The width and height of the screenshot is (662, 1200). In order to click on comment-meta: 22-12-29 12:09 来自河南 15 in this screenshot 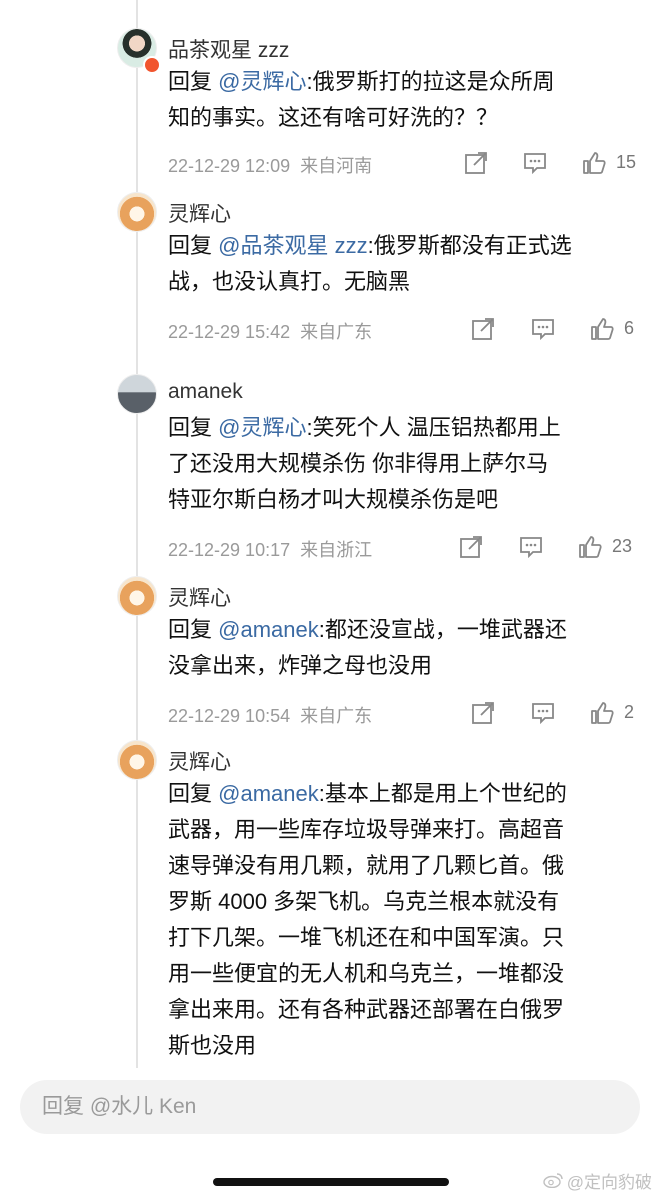, I will do `click(403, 164)`.